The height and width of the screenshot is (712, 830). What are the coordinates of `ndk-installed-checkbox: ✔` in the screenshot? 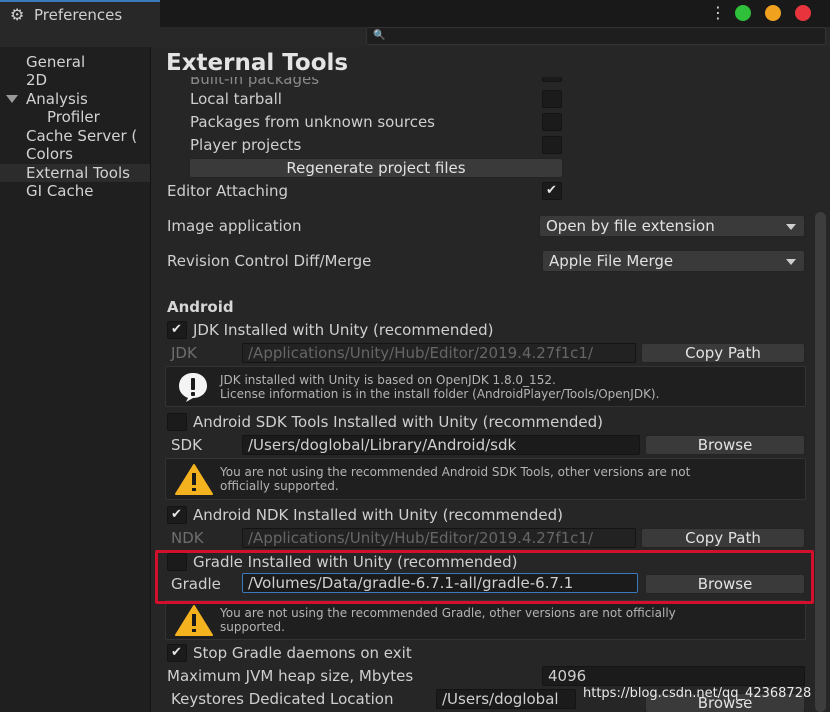 It's located at (177, 515).